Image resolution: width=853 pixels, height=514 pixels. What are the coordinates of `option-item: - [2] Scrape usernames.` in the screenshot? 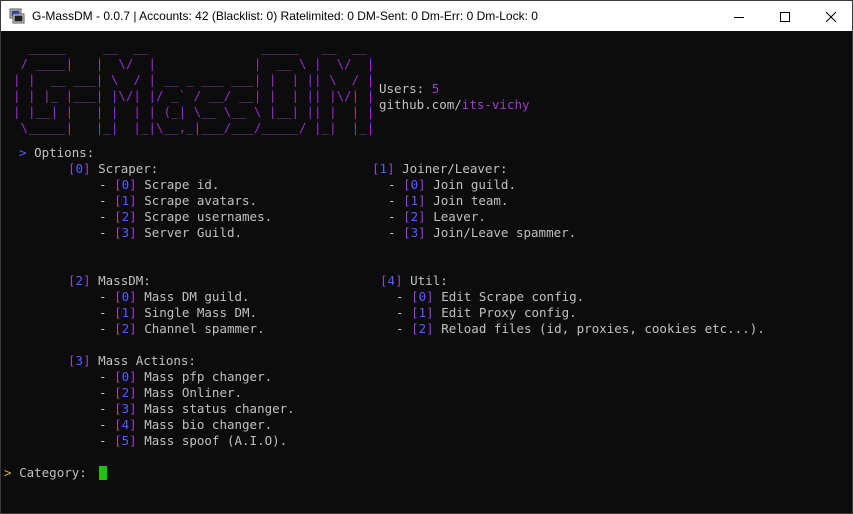 It's located at (186, 216).